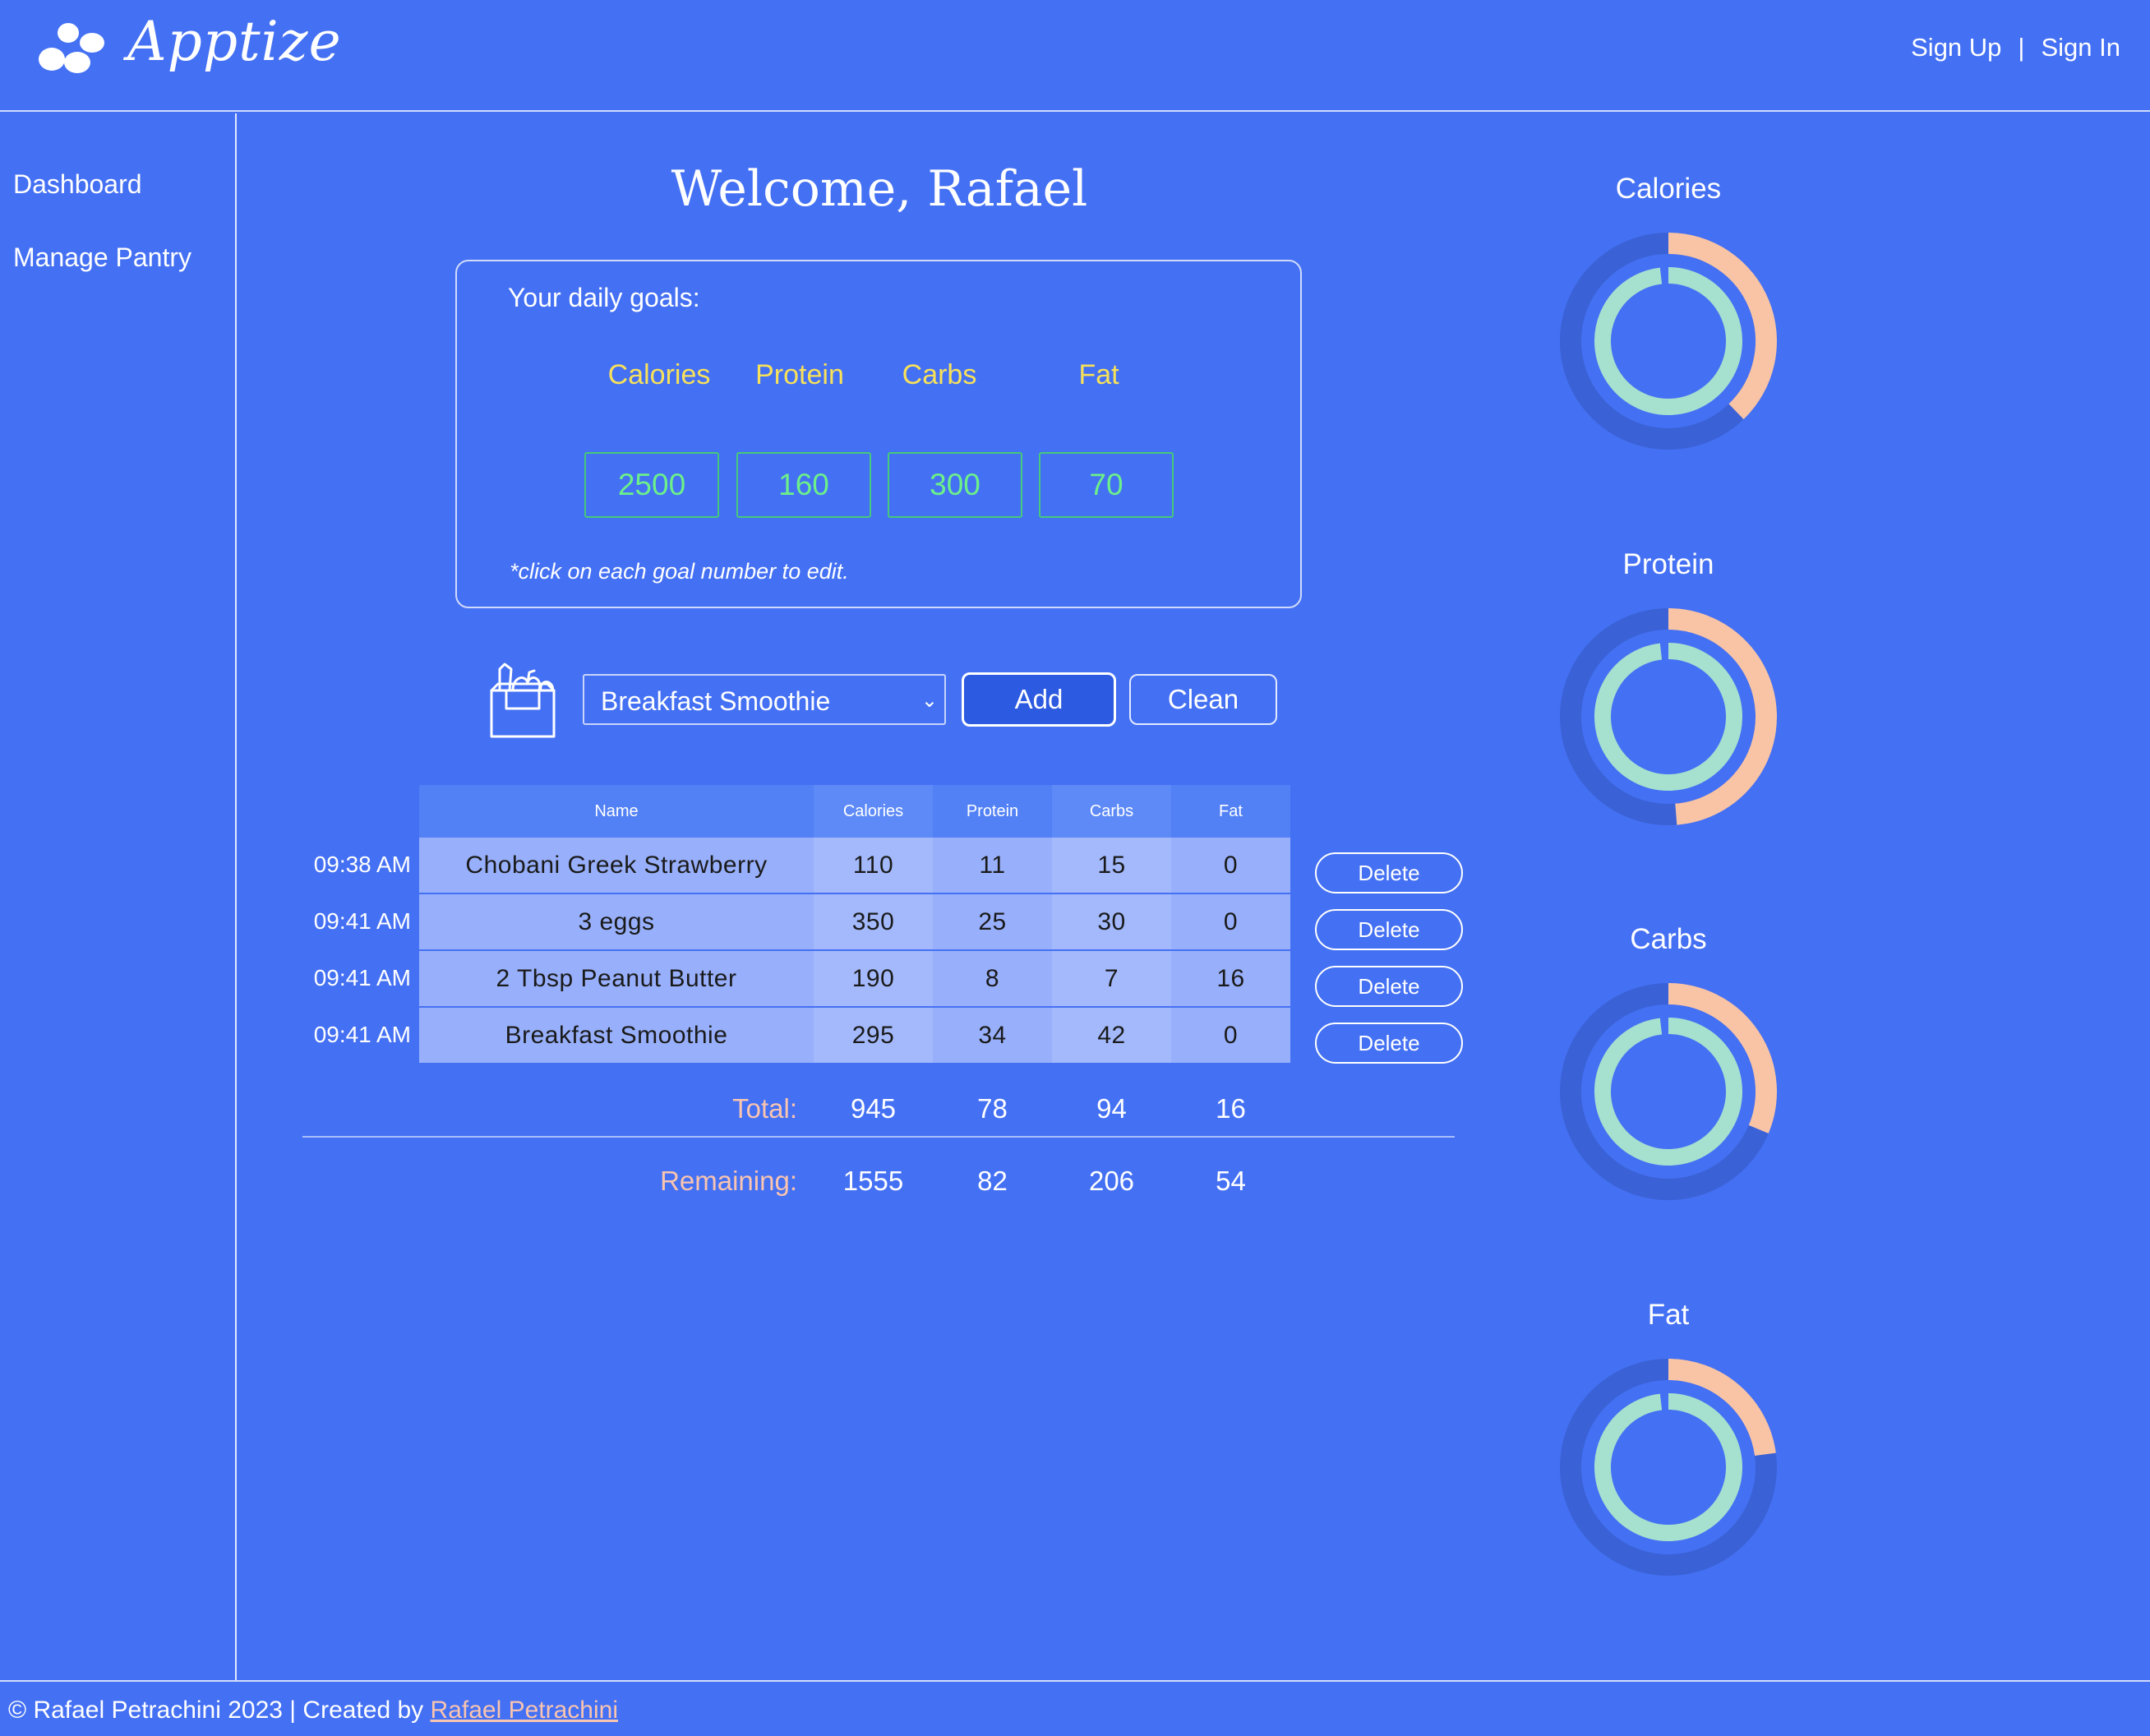  What do you see at coordinates (878, 1137) in the screenshot?
I see `totals-divider` at bounding box center [878, 1137].